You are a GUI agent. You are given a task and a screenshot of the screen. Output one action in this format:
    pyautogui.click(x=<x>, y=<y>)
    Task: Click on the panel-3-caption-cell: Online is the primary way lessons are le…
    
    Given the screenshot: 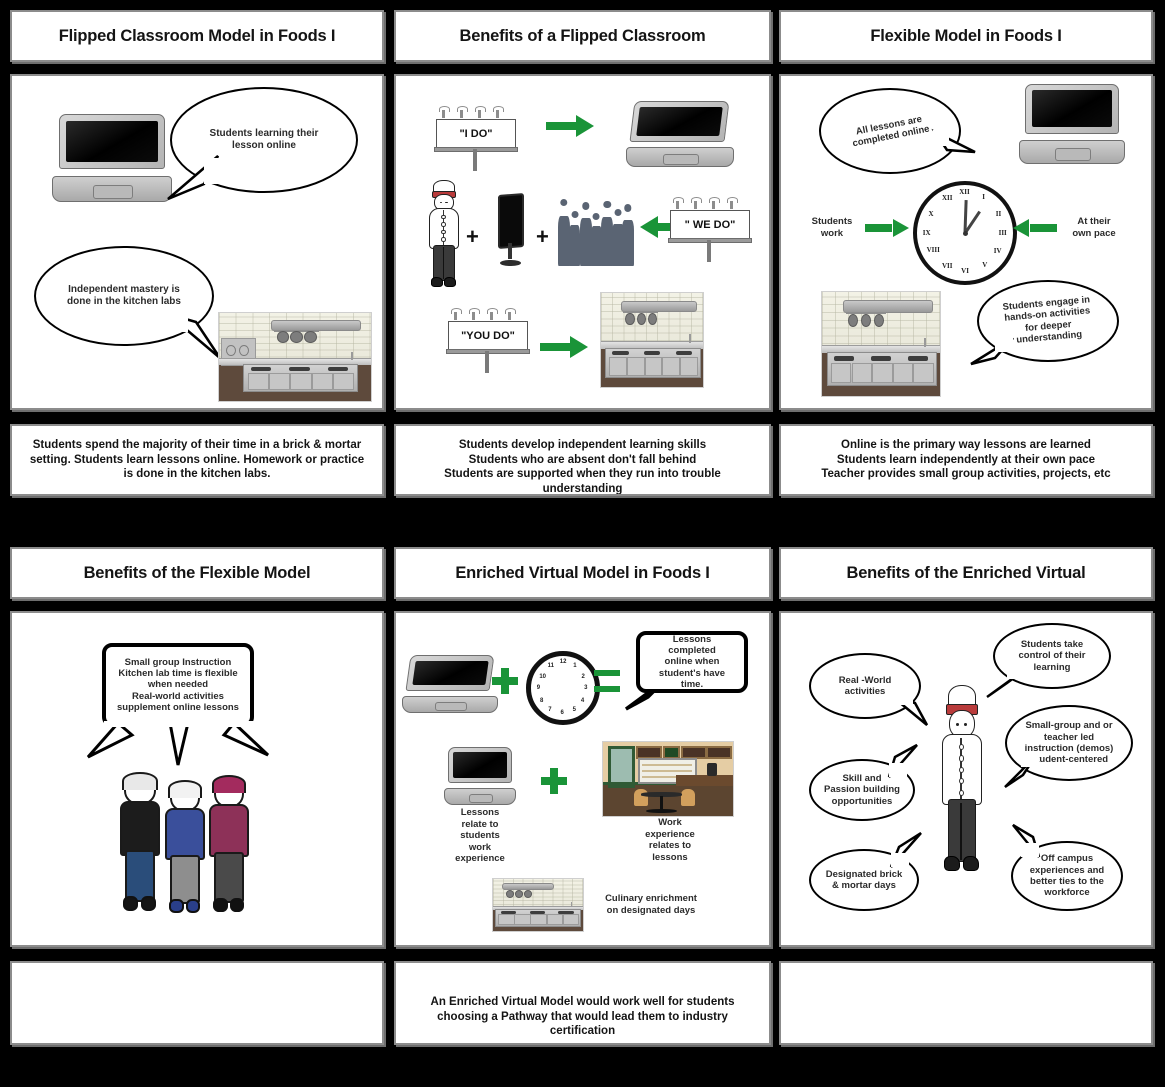 What is the action you would take?
    pyautogui.click(x=966, y=460)
    